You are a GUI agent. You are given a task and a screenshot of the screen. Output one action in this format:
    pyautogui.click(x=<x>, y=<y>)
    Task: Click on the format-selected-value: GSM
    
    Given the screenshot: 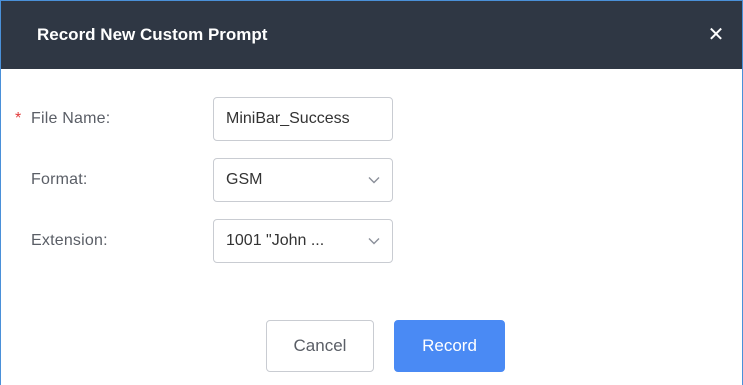 What is the action you would take?
    pyautogui.click(x=244, y=179)
    